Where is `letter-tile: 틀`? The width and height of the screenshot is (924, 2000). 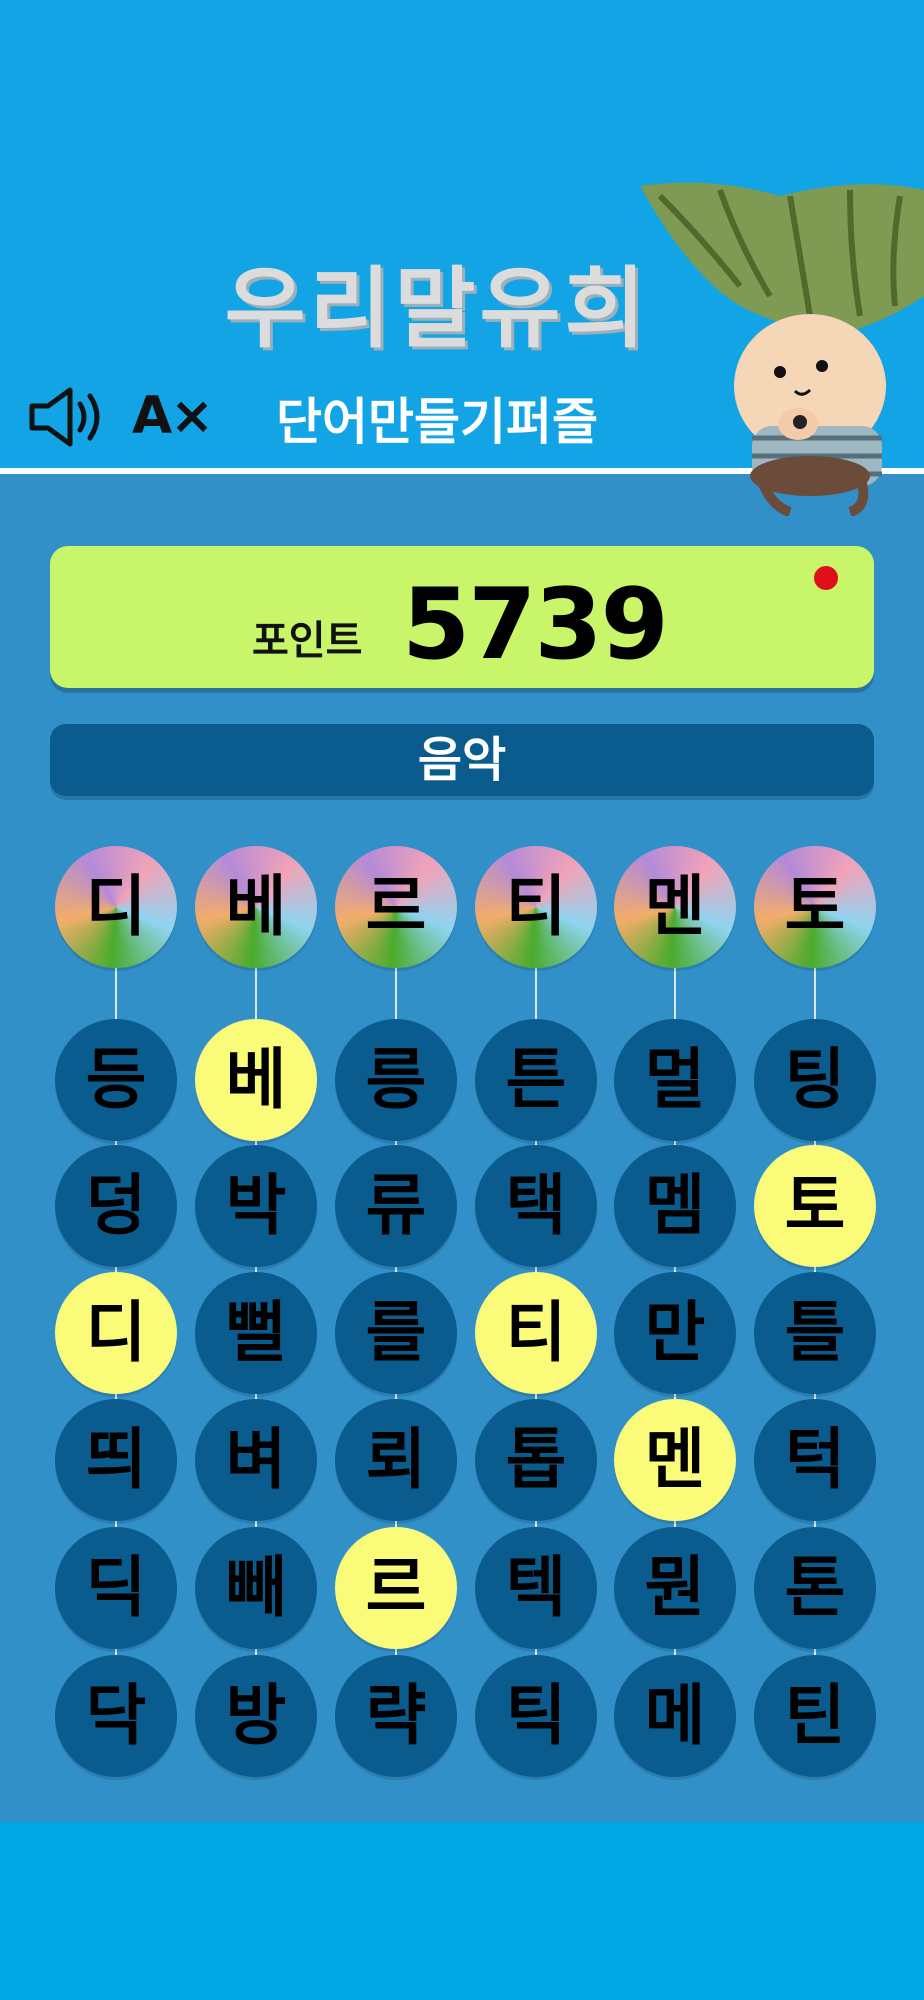
letter-tile: 틀 is located at coordinates (815, 1333).